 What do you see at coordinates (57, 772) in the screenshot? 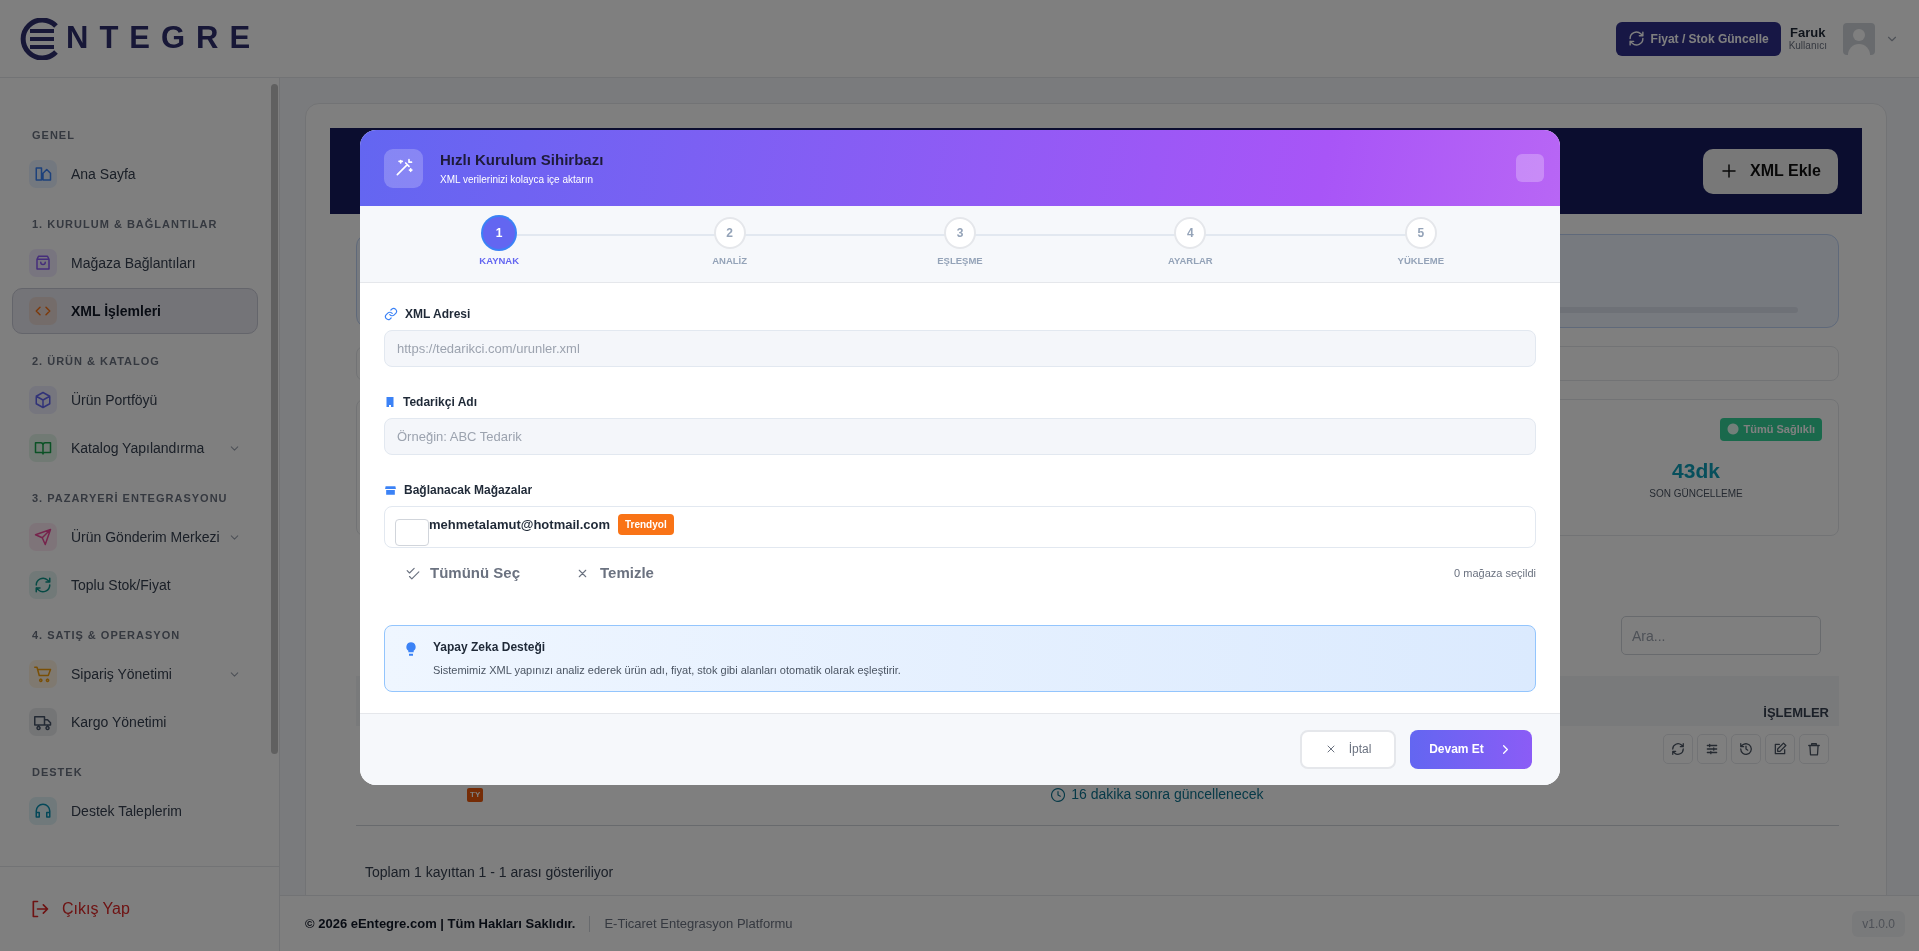
I see `section-title: DESTEK` at bounding box center [57, 772].